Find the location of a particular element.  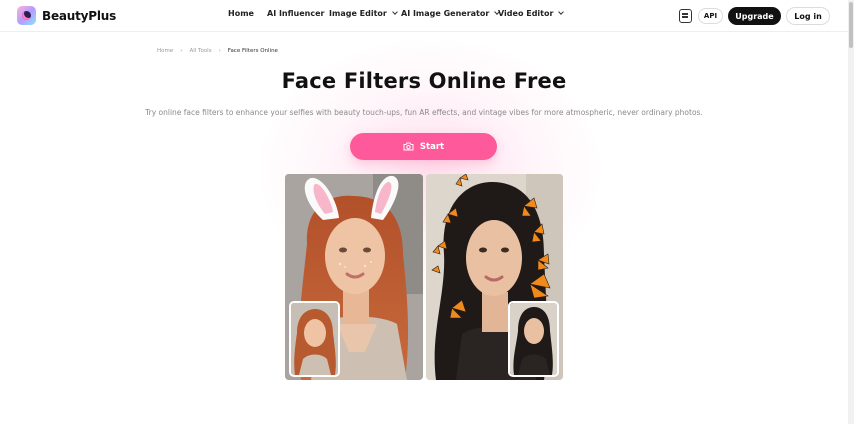

camera-icon is located at coordinates (408, 146).